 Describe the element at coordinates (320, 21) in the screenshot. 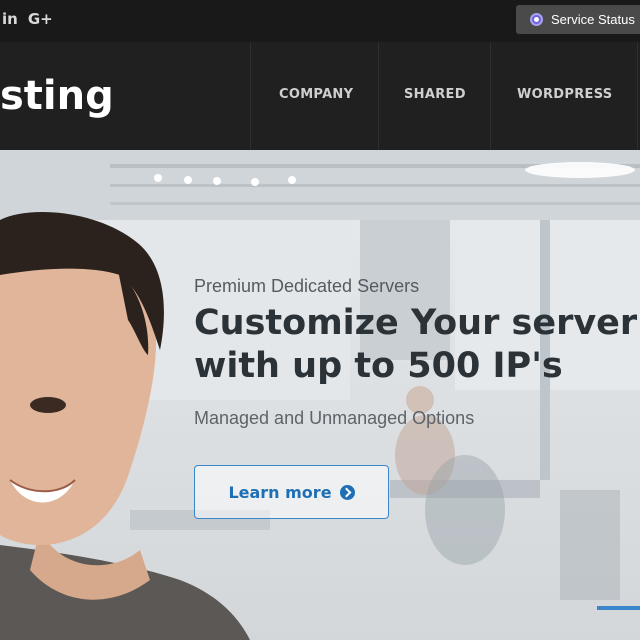

I see `top-bar: in G+ Service Status` at that location.